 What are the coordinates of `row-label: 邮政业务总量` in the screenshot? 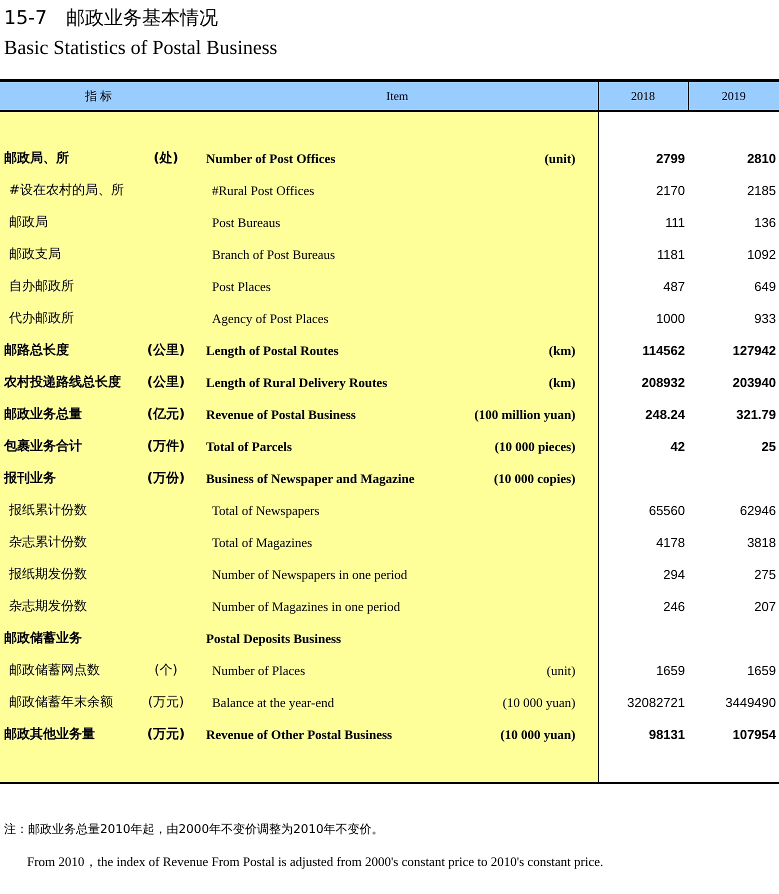 It's located at (67, 414).